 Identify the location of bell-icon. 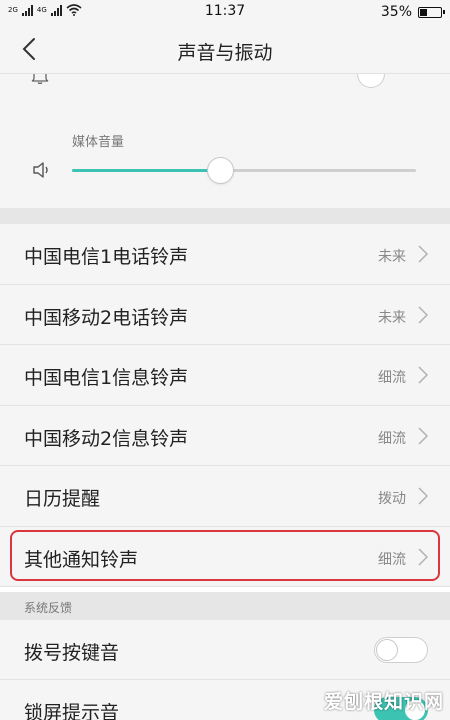
(40, 79).